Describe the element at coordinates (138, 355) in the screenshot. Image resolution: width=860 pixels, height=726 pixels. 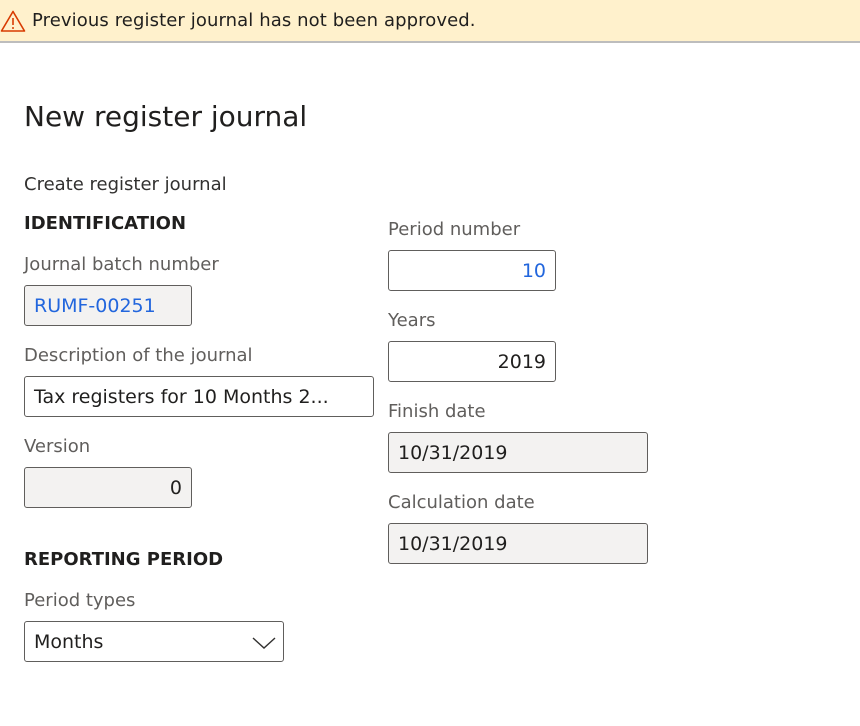
I see `description-label: Description of the journal` at that location.